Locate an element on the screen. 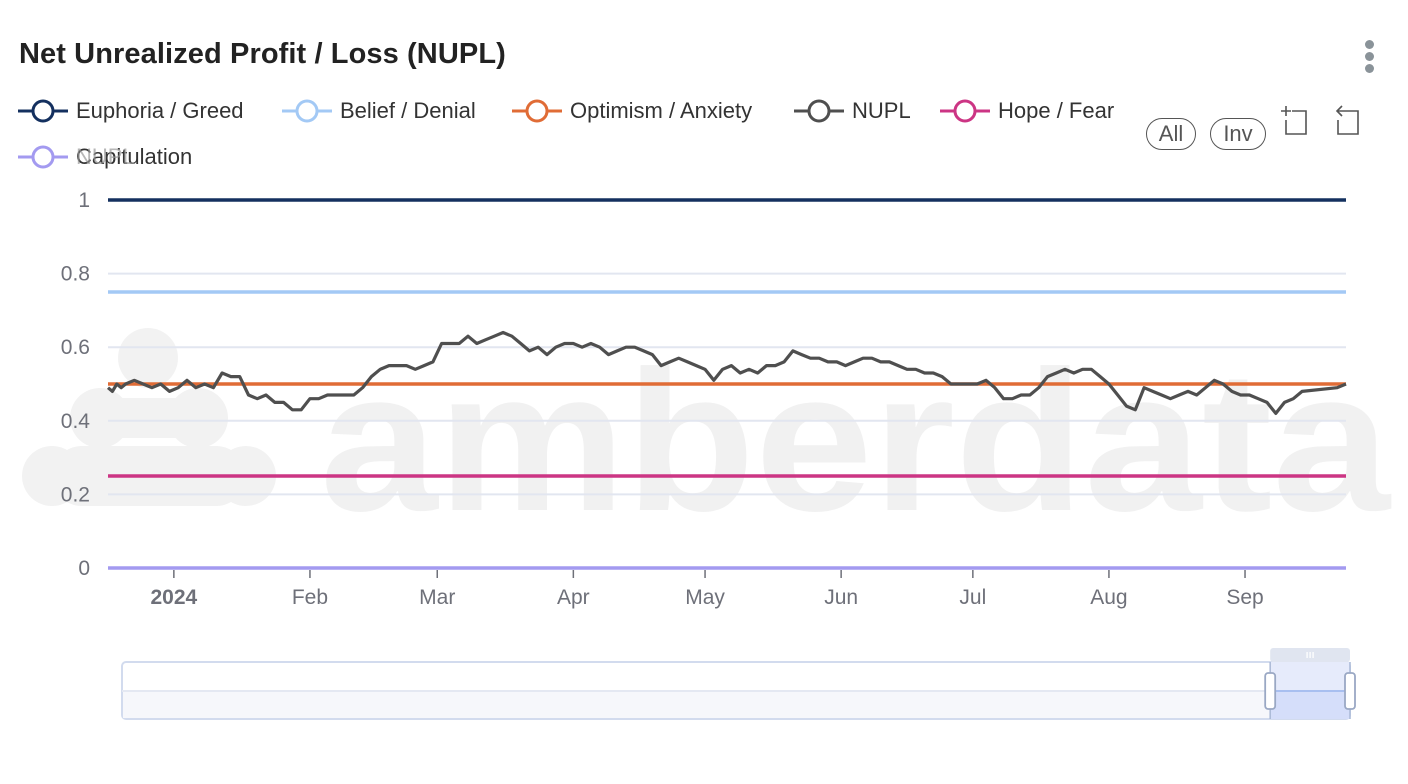 This screenshot has width=1408, height=784. x-tick-label: Aug is located at coordinates (1108, 597).